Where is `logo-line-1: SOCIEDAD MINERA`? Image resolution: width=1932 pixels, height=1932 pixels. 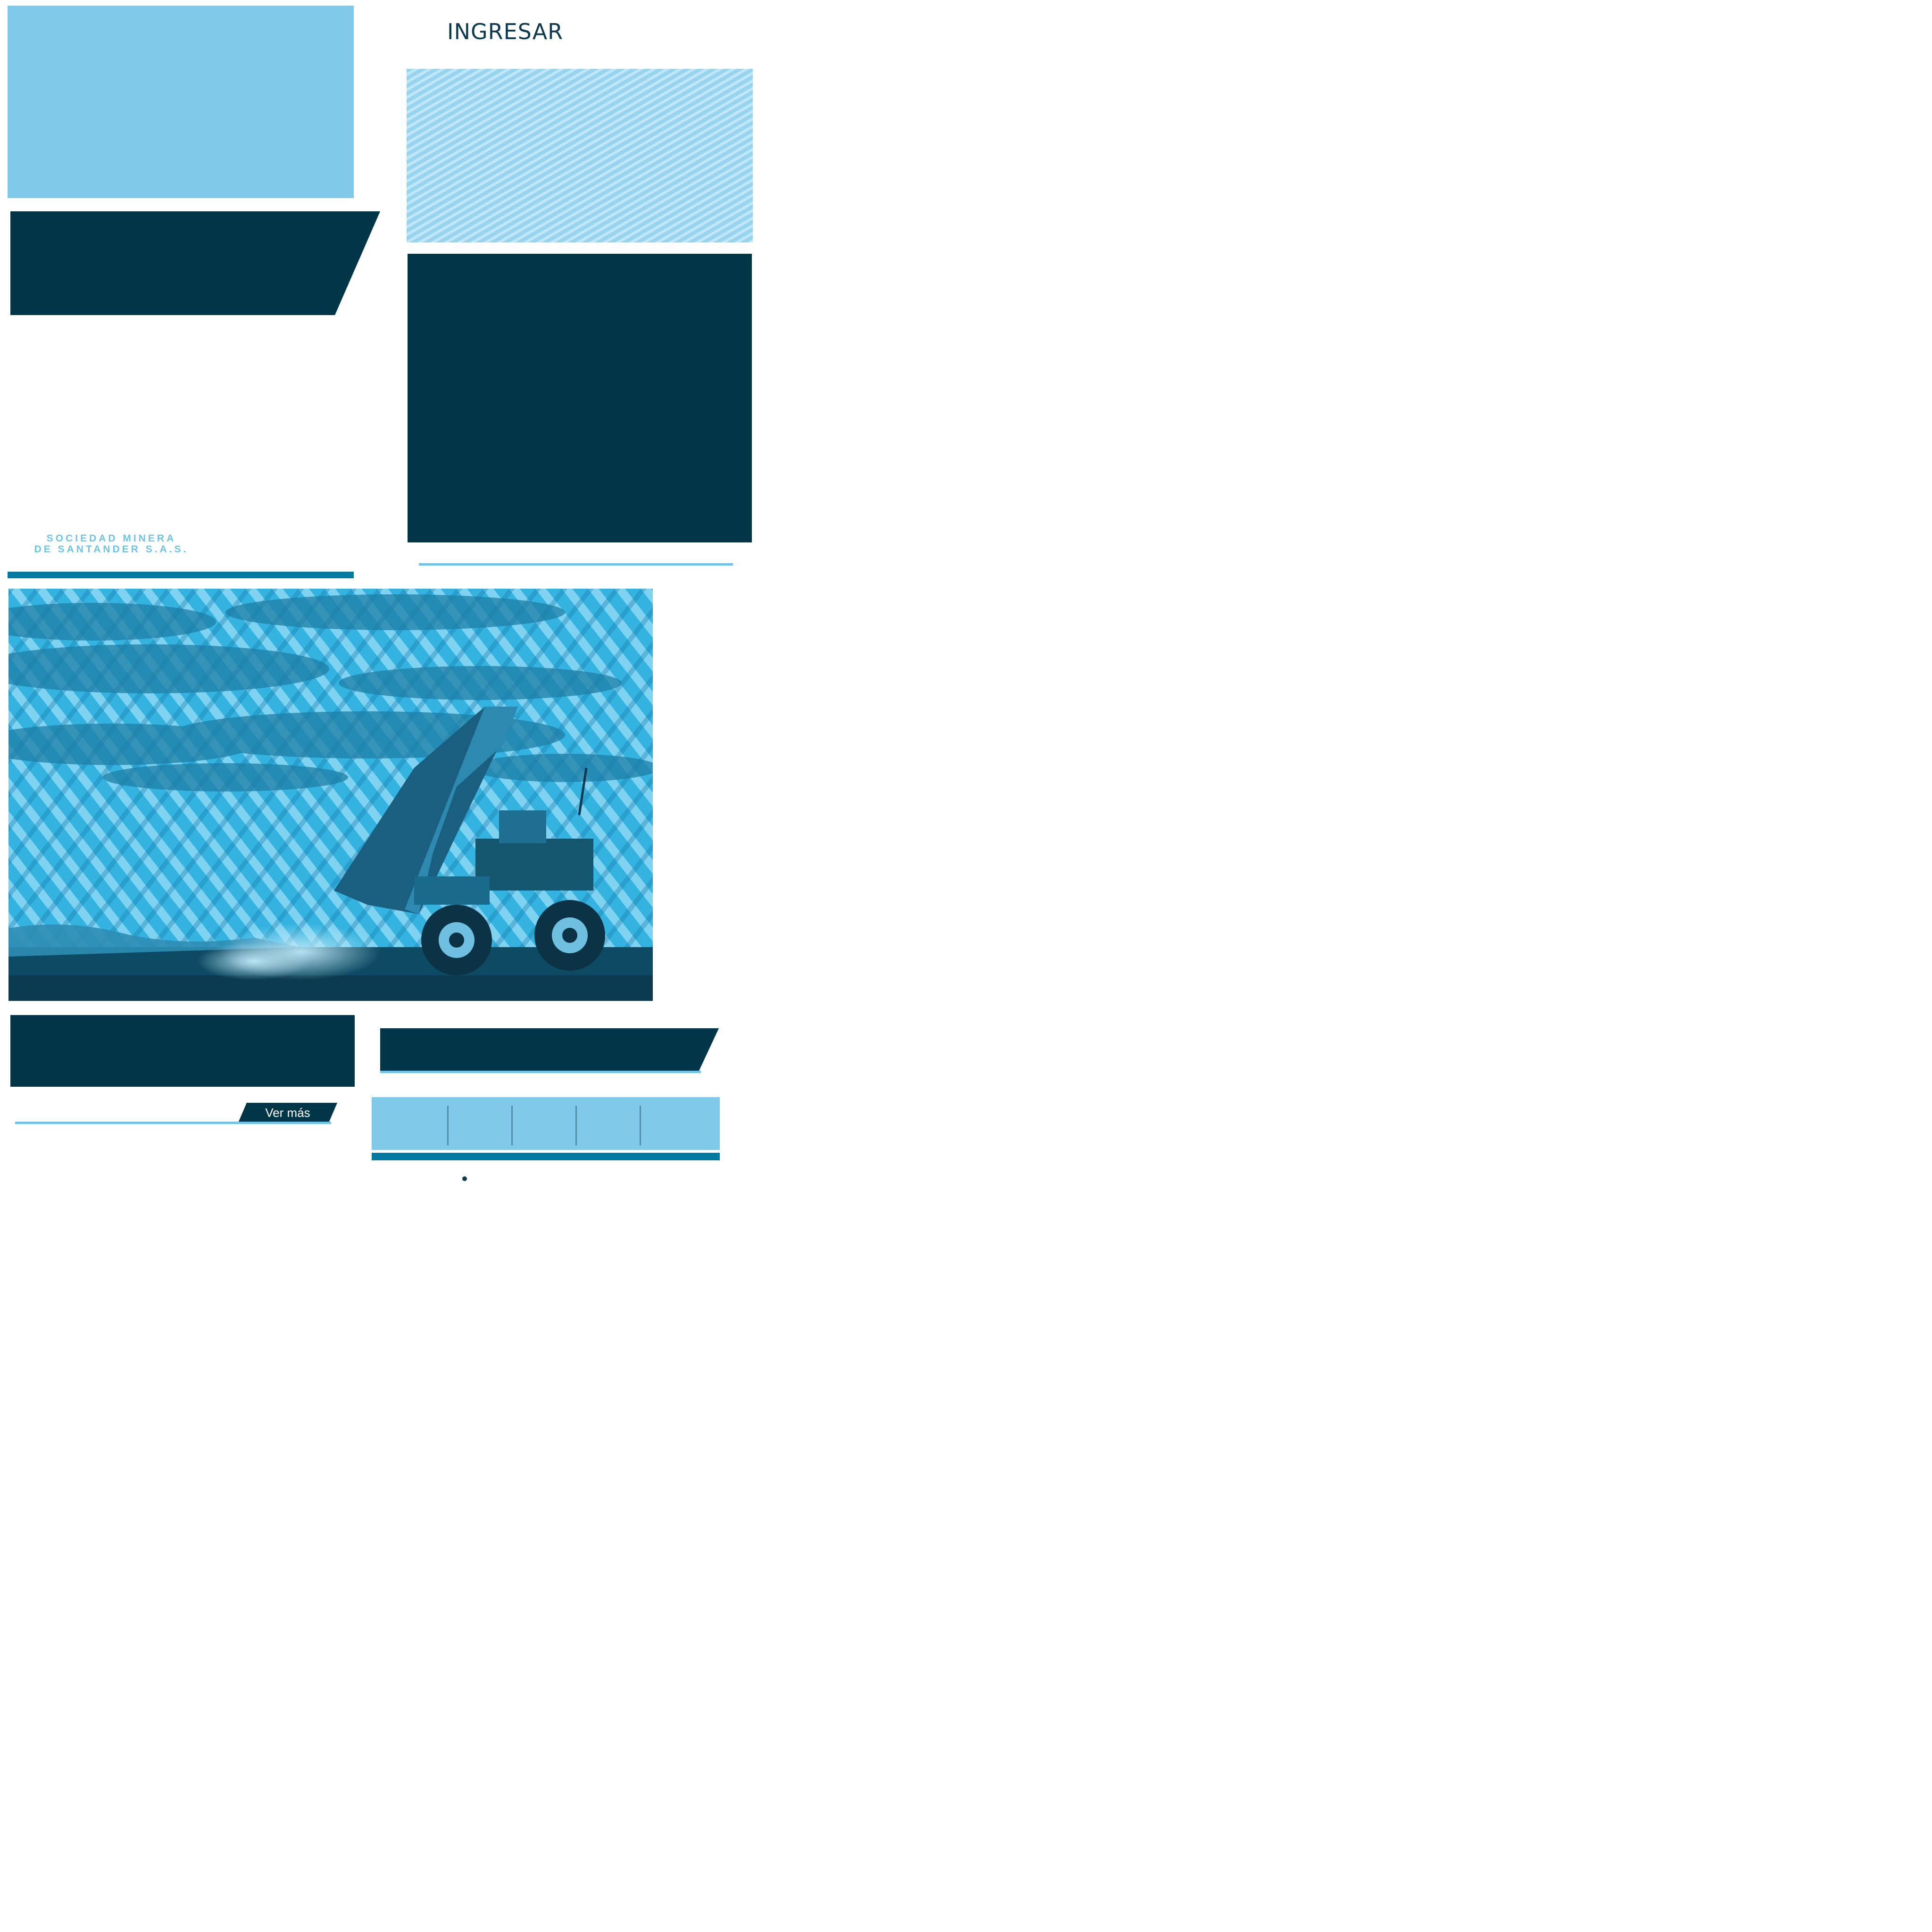 logo-line-1: SOCIEDAD MINERA is located at coordinates (111, 539).